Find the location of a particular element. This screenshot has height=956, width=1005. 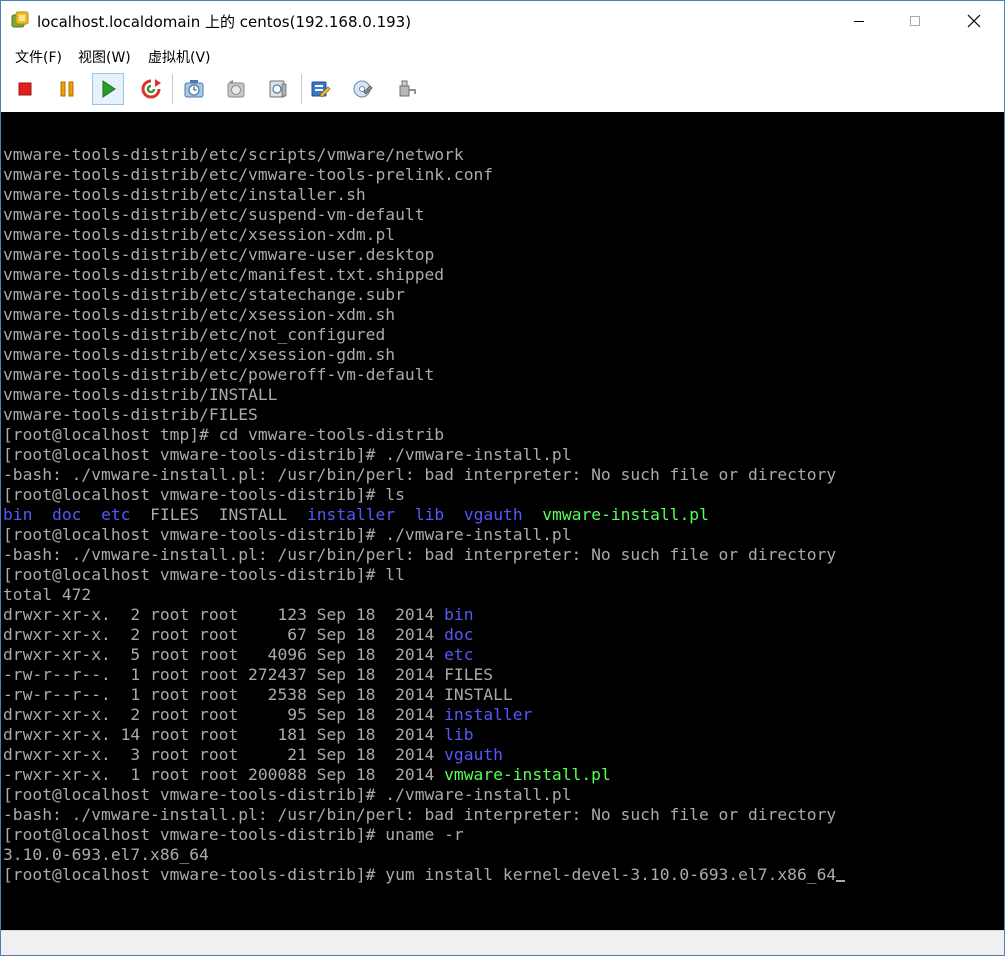

close-icon is located at coordinates (974, 20).